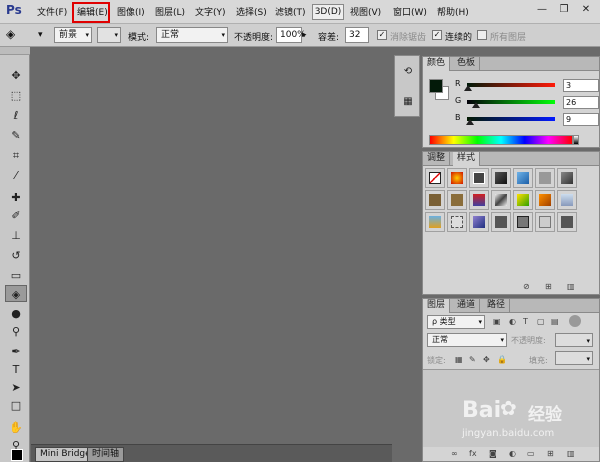 The height and width of the screenshot is (462, 600). I want to click on tab-swatches: 色板, so click(467, 64).